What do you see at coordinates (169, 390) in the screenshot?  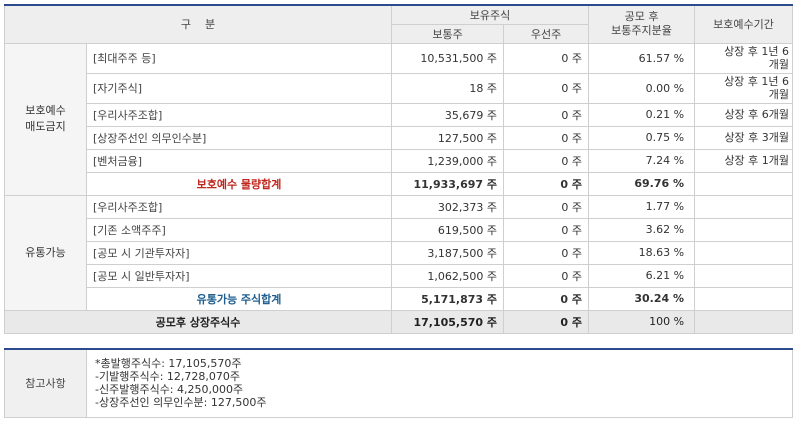 I see `note-line: -신주발행주식수: 4,250,000주` at bounding box center [169, 390].